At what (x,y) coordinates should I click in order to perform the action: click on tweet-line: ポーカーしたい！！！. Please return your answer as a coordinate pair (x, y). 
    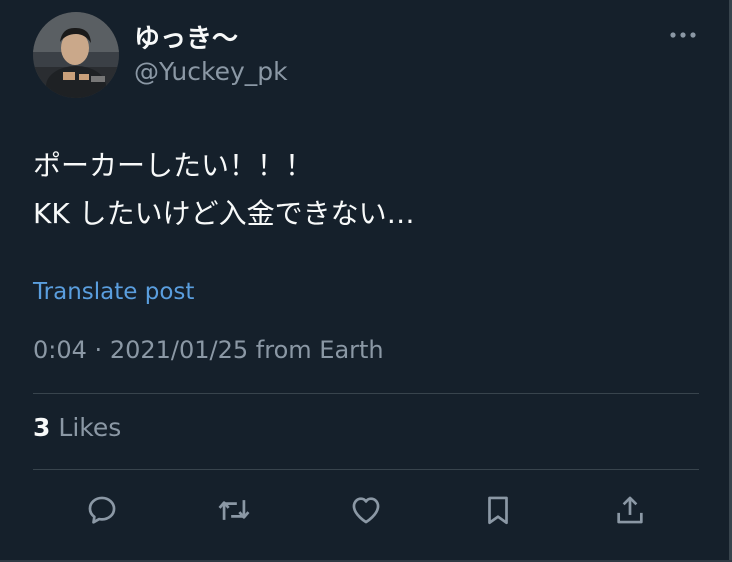
    Looking at the image, I should click on (173, 165).